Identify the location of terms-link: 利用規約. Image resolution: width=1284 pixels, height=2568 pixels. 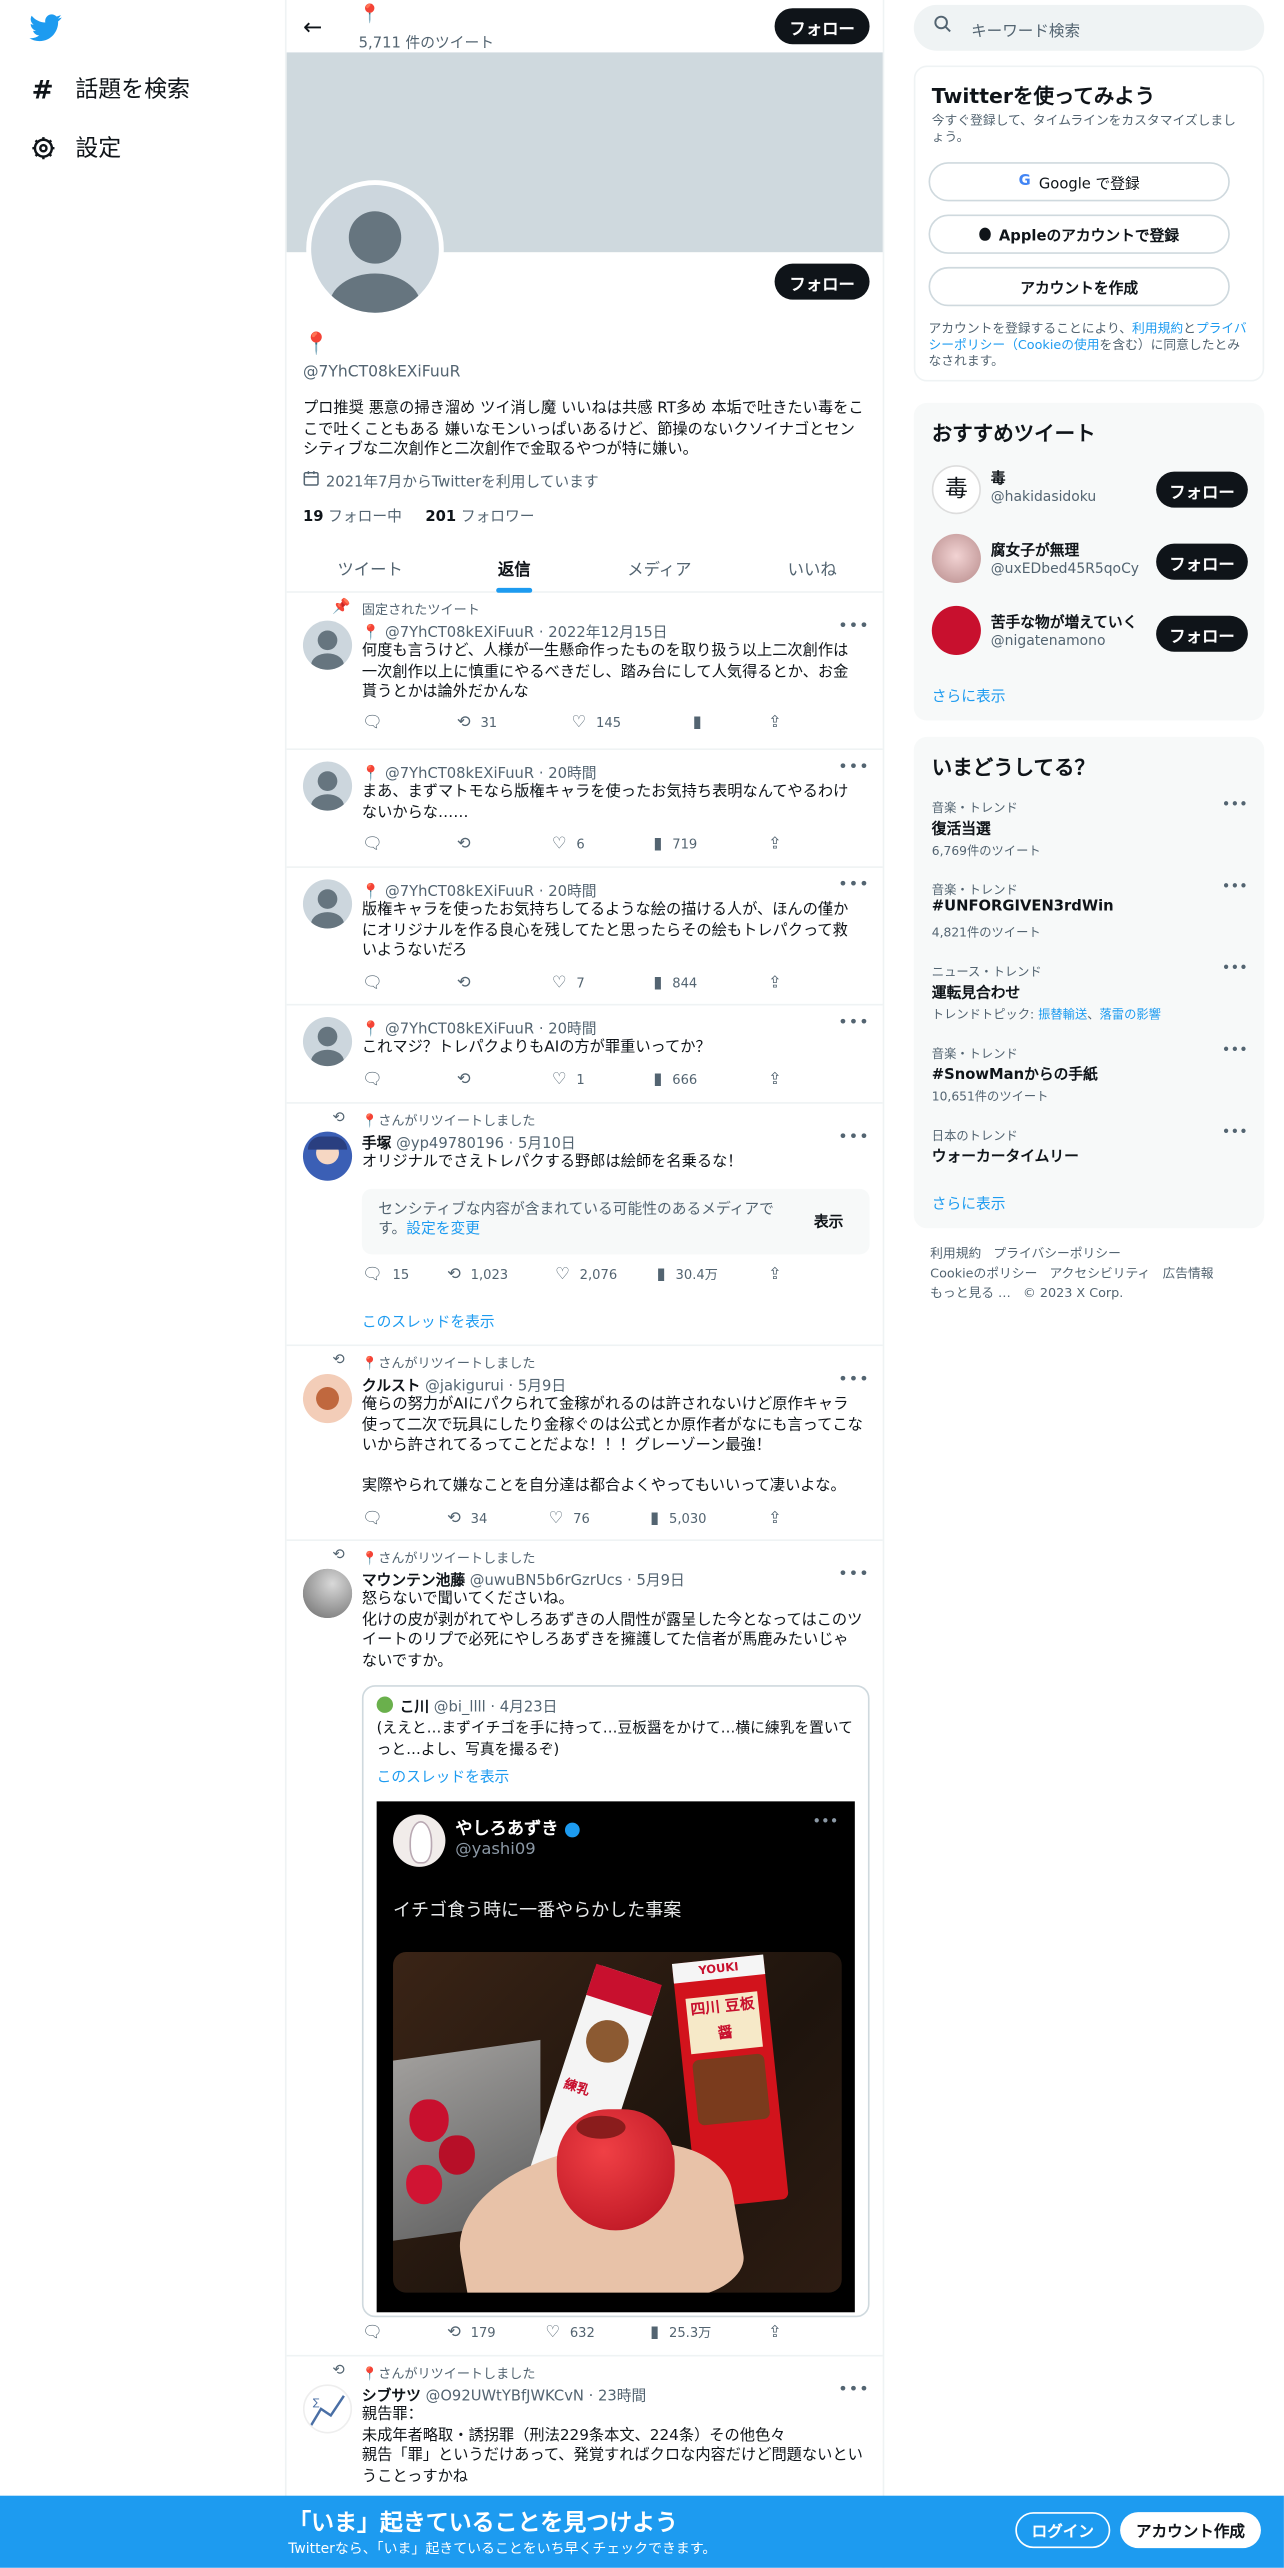
(1157, 328).